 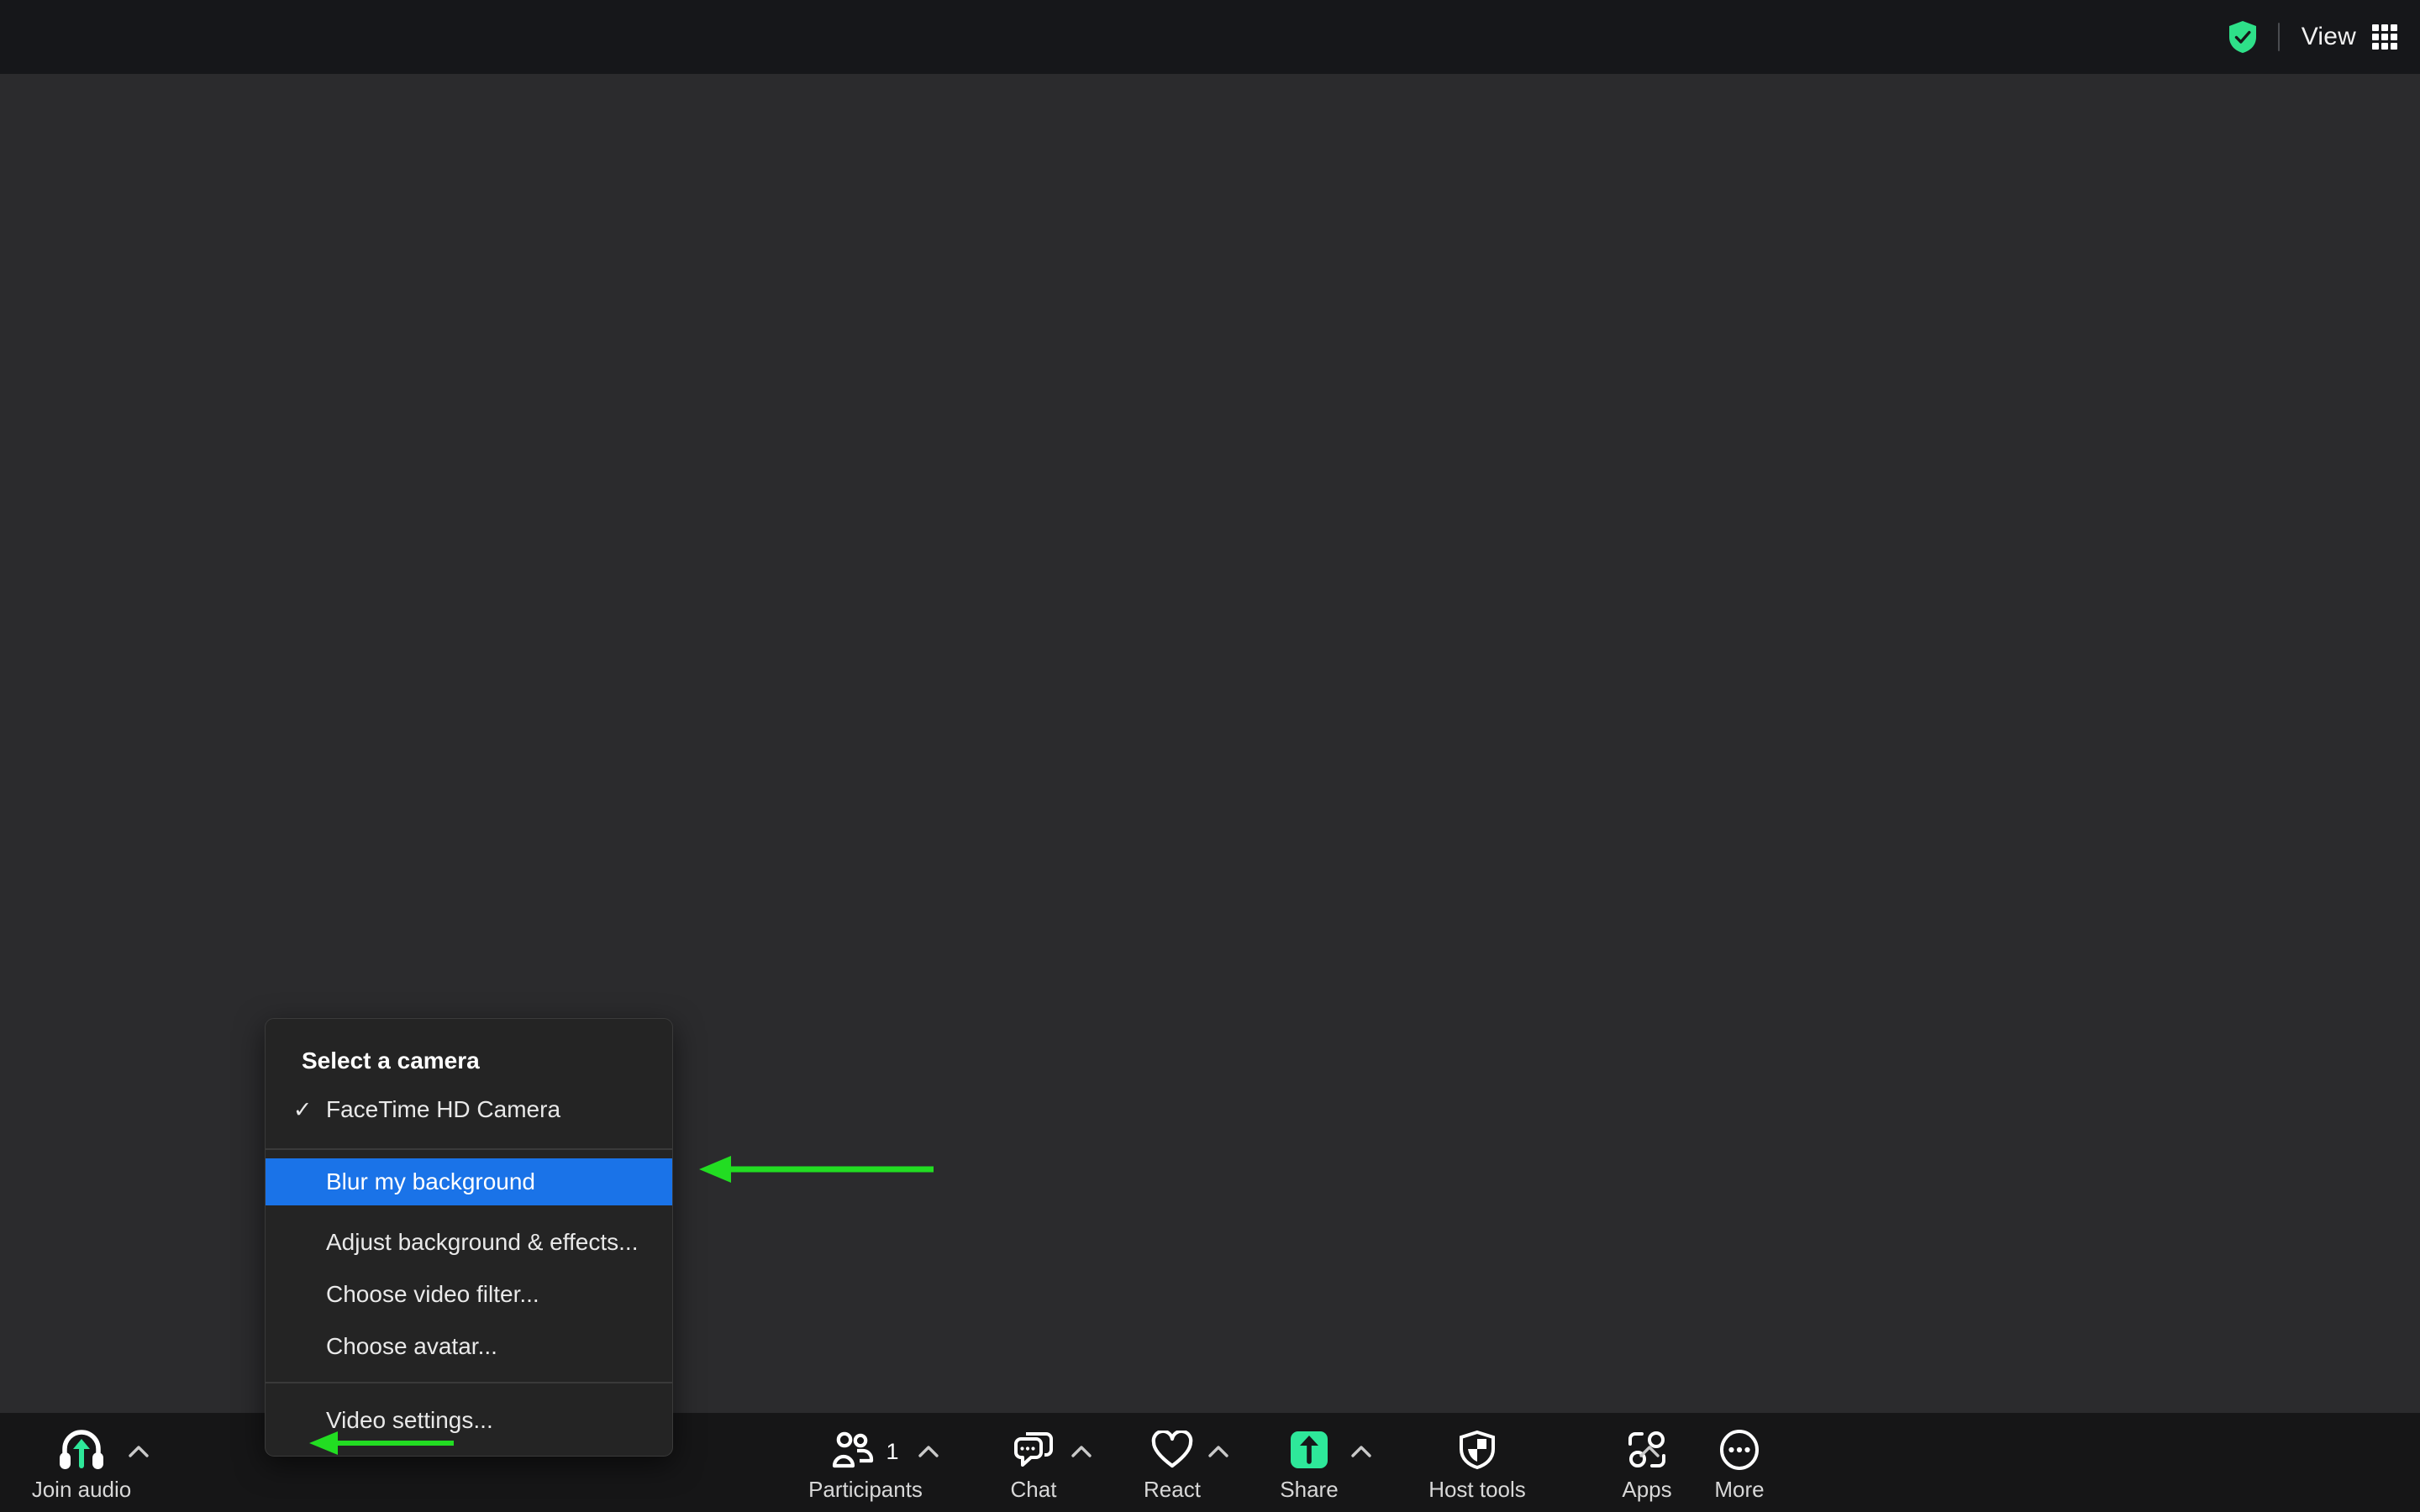 What do you see at coordinates (1361, 1462) in the screenshot?
I see `share-chevron-button` at bounding box center [1361, 1462].